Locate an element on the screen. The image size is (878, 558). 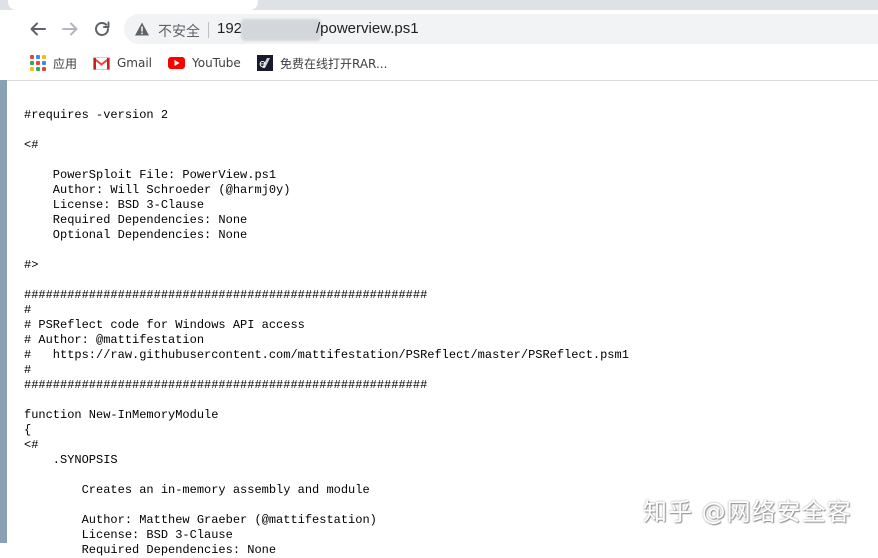
back-button is located at coordinates (38, 29).